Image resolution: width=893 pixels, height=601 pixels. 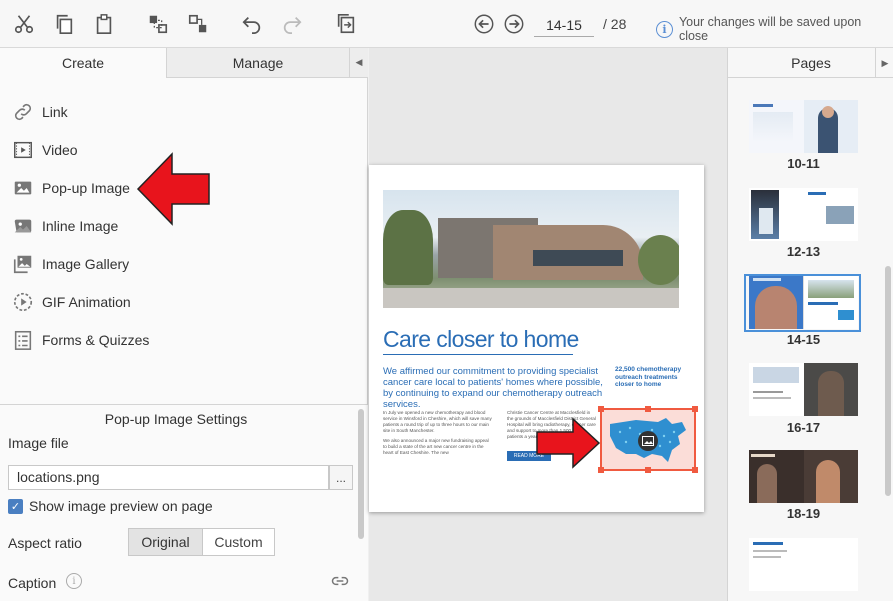 I want to click on panel-tabs: Create Manage ◀, so click(x=184, y=63).